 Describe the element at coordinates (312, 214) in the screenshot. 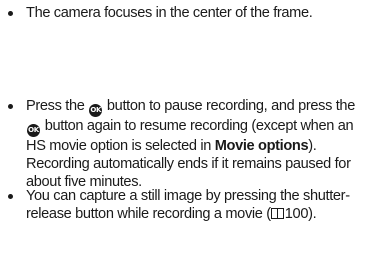

I see `text-segment: ).` at that location.